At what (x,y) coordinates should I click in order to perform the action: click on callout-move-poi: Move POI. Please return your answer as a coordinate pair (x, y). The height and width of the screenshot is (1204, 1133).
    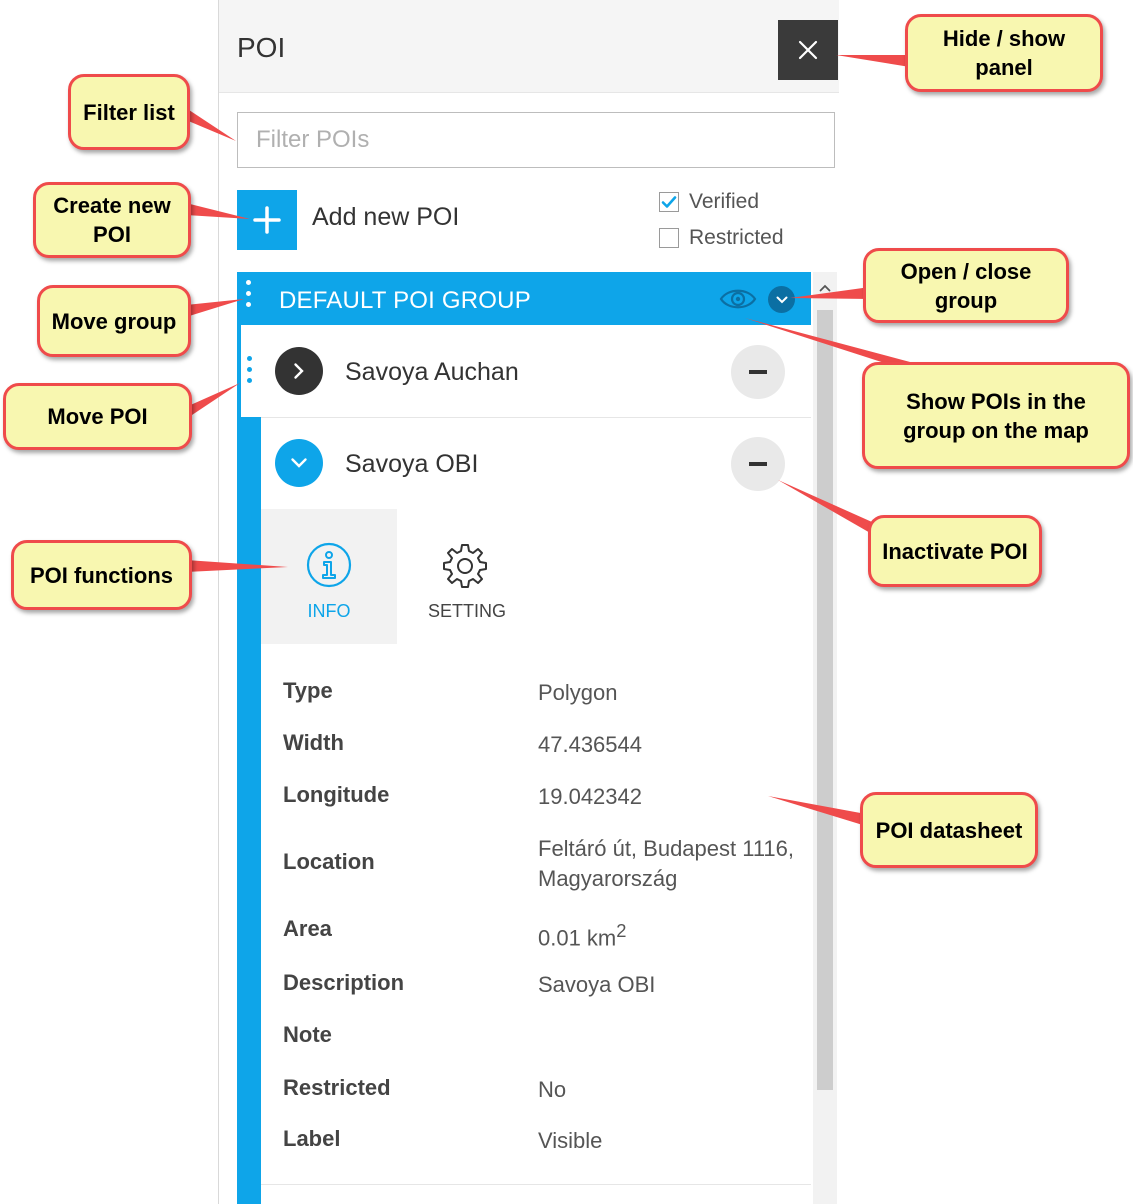
    Looking at the image, I should click on (97, 416).